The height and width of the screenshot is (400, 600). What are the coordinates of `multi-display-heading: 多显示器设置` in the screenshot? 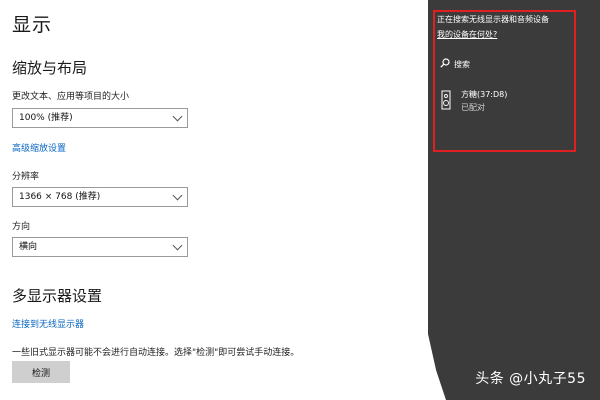 It's located at (57, 296).